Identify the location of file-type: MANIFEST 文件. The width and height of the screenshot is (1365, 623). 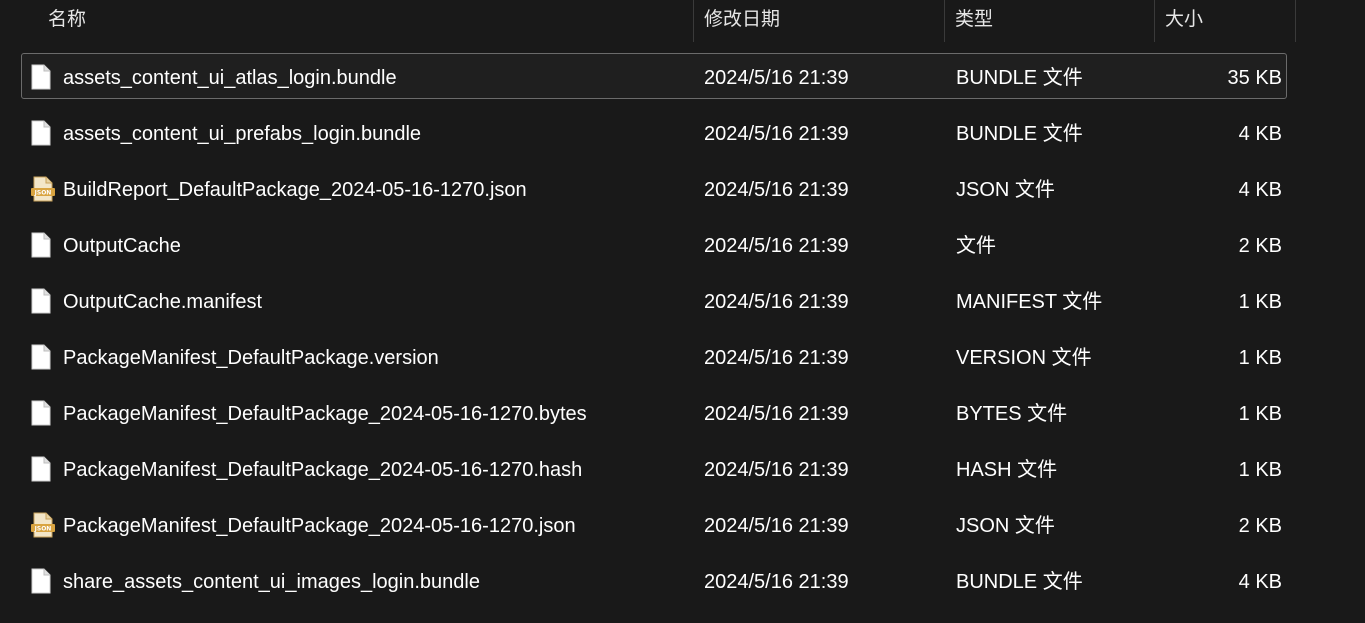
(1029, 302).